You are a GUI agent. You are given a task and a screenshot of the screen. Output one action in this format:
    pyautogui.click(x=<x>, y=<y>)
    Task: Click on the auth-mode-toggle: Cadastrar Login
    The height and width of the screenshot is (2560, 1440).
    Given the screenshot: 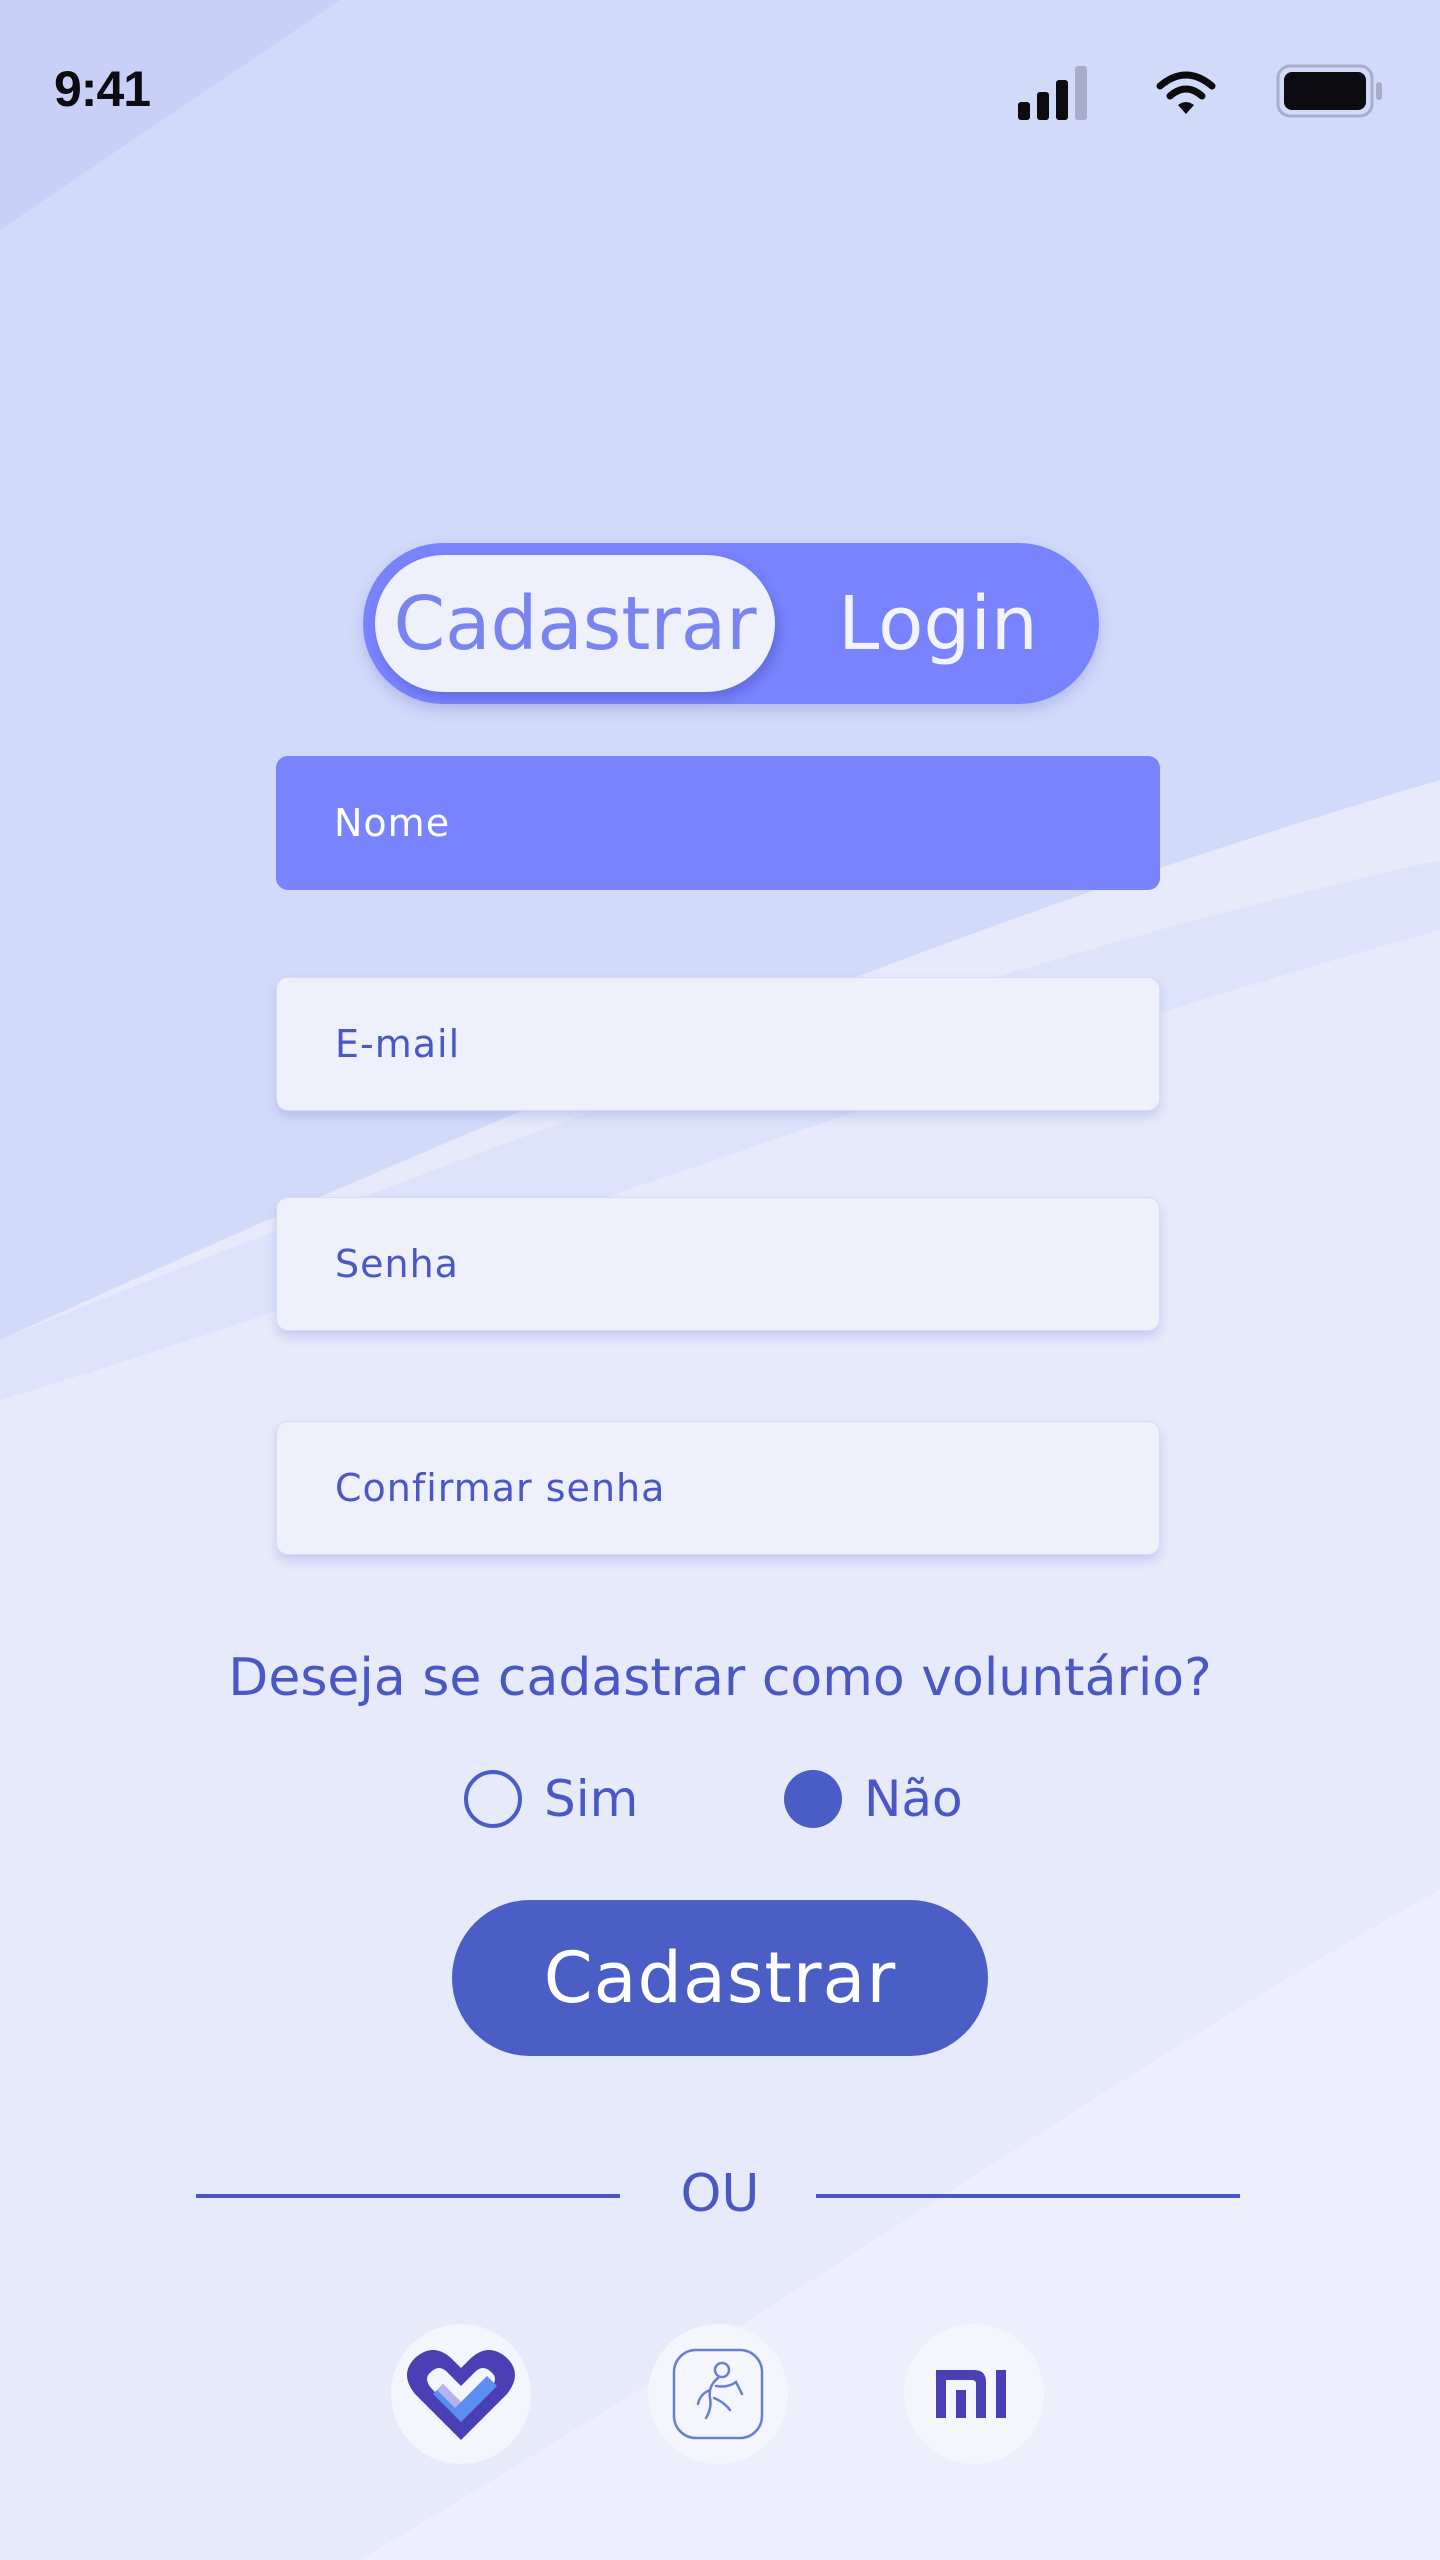 What is the action you would take?
    pyautogui.click(x=731, y=623)
    